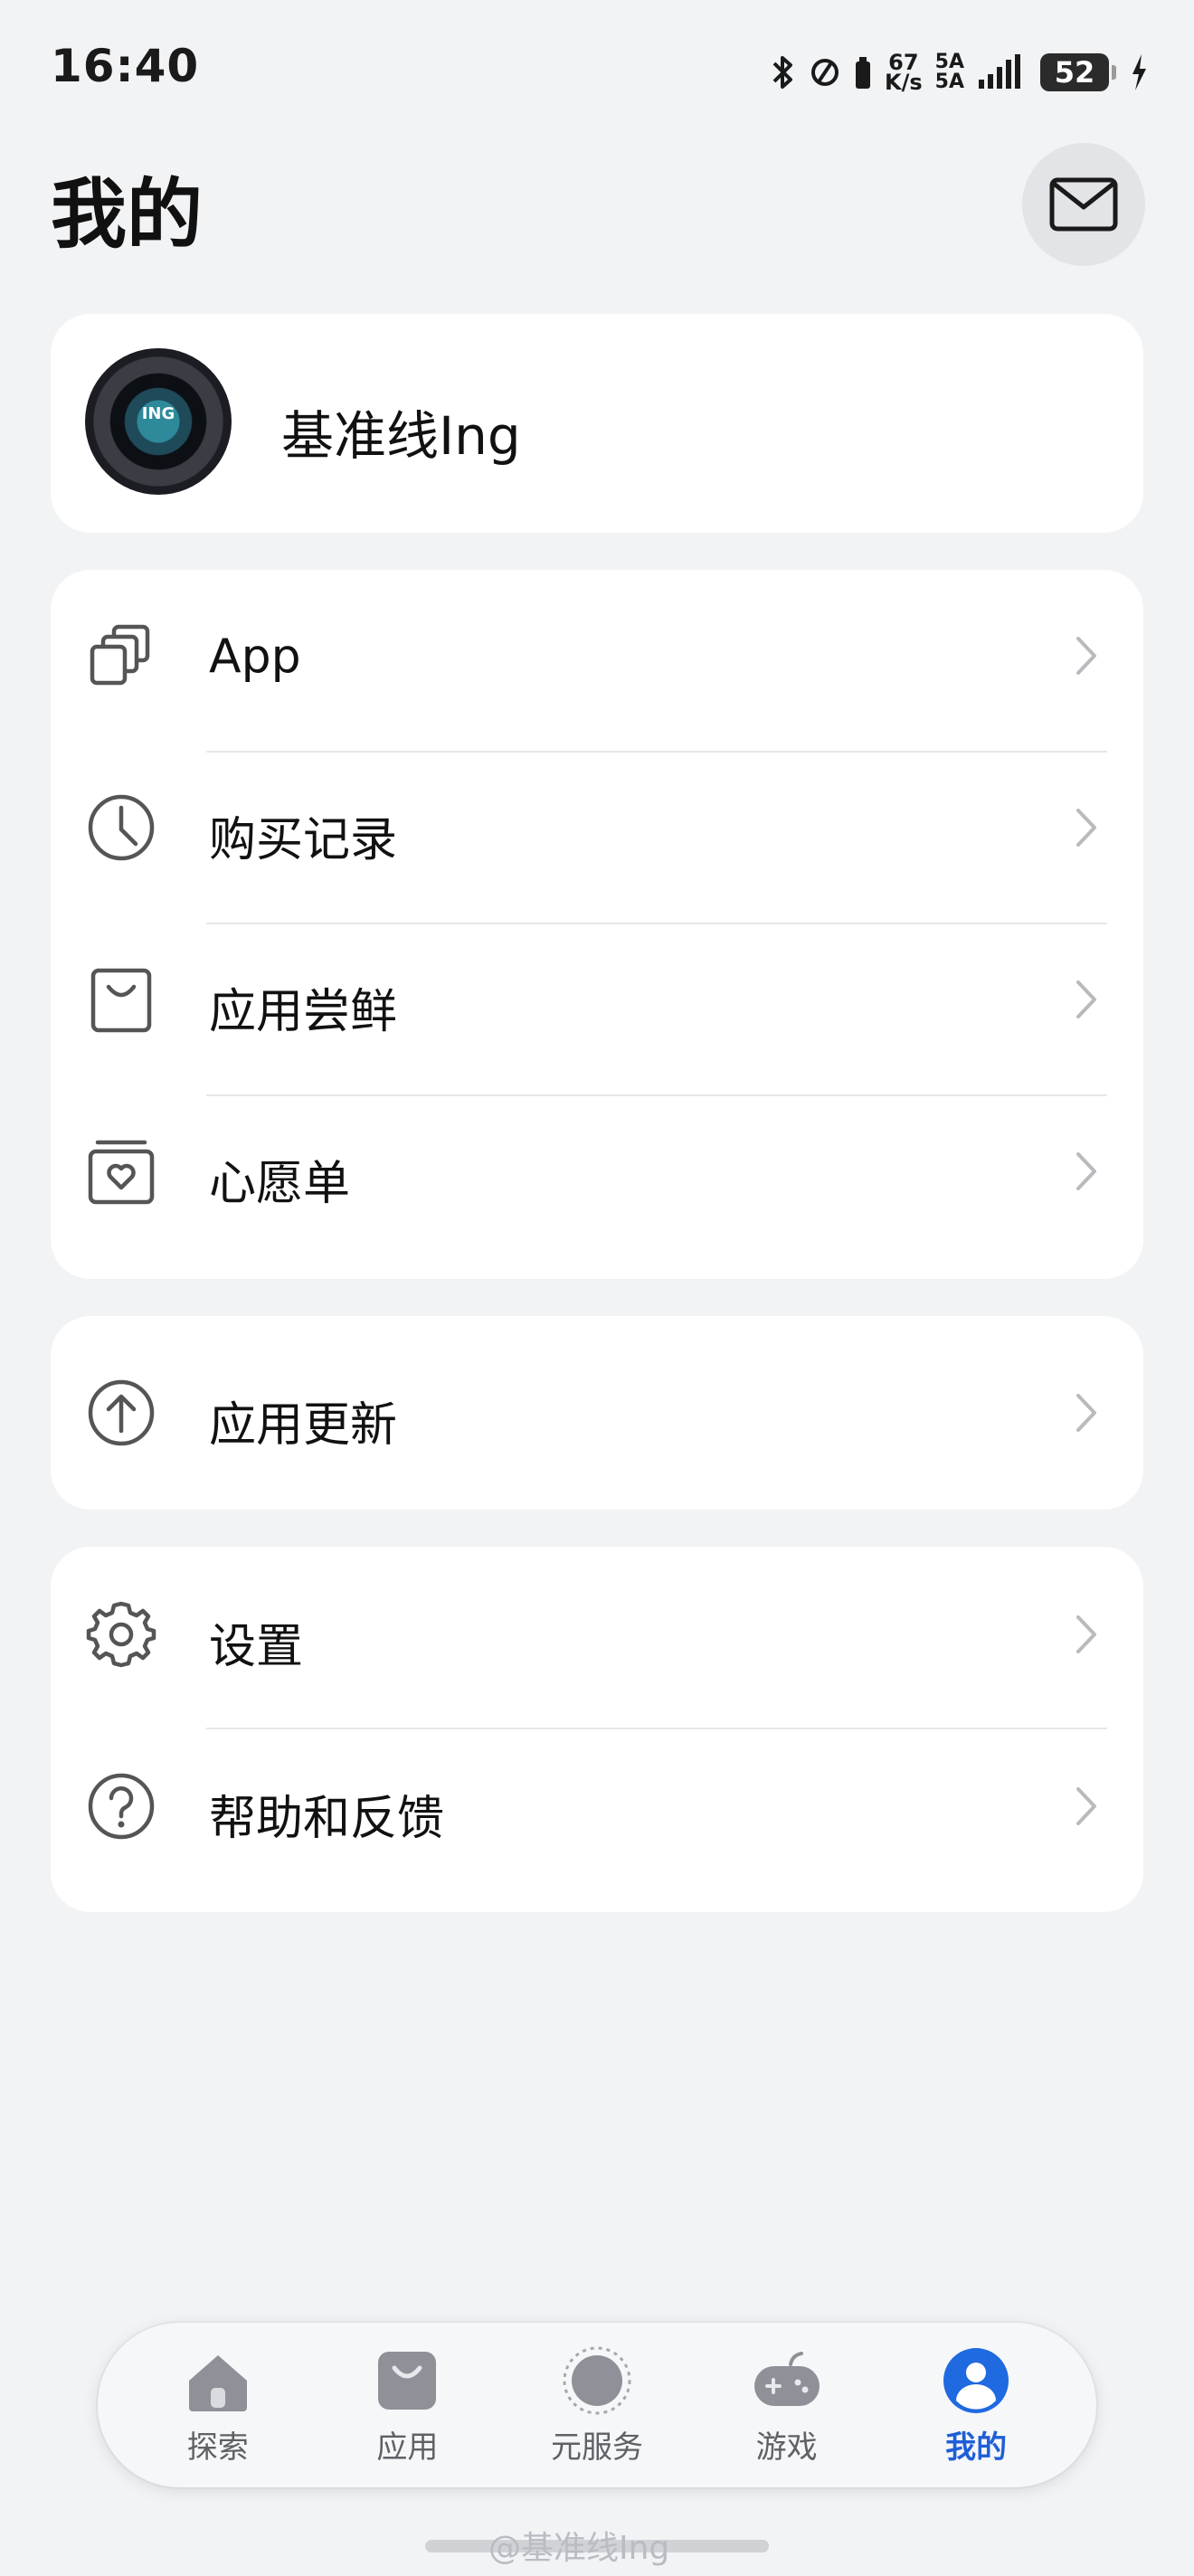  Describe the element at coordinates (303, 1012) in the screenshot. I see `menu-label-app-trial: 应用尝鲜` at that location.